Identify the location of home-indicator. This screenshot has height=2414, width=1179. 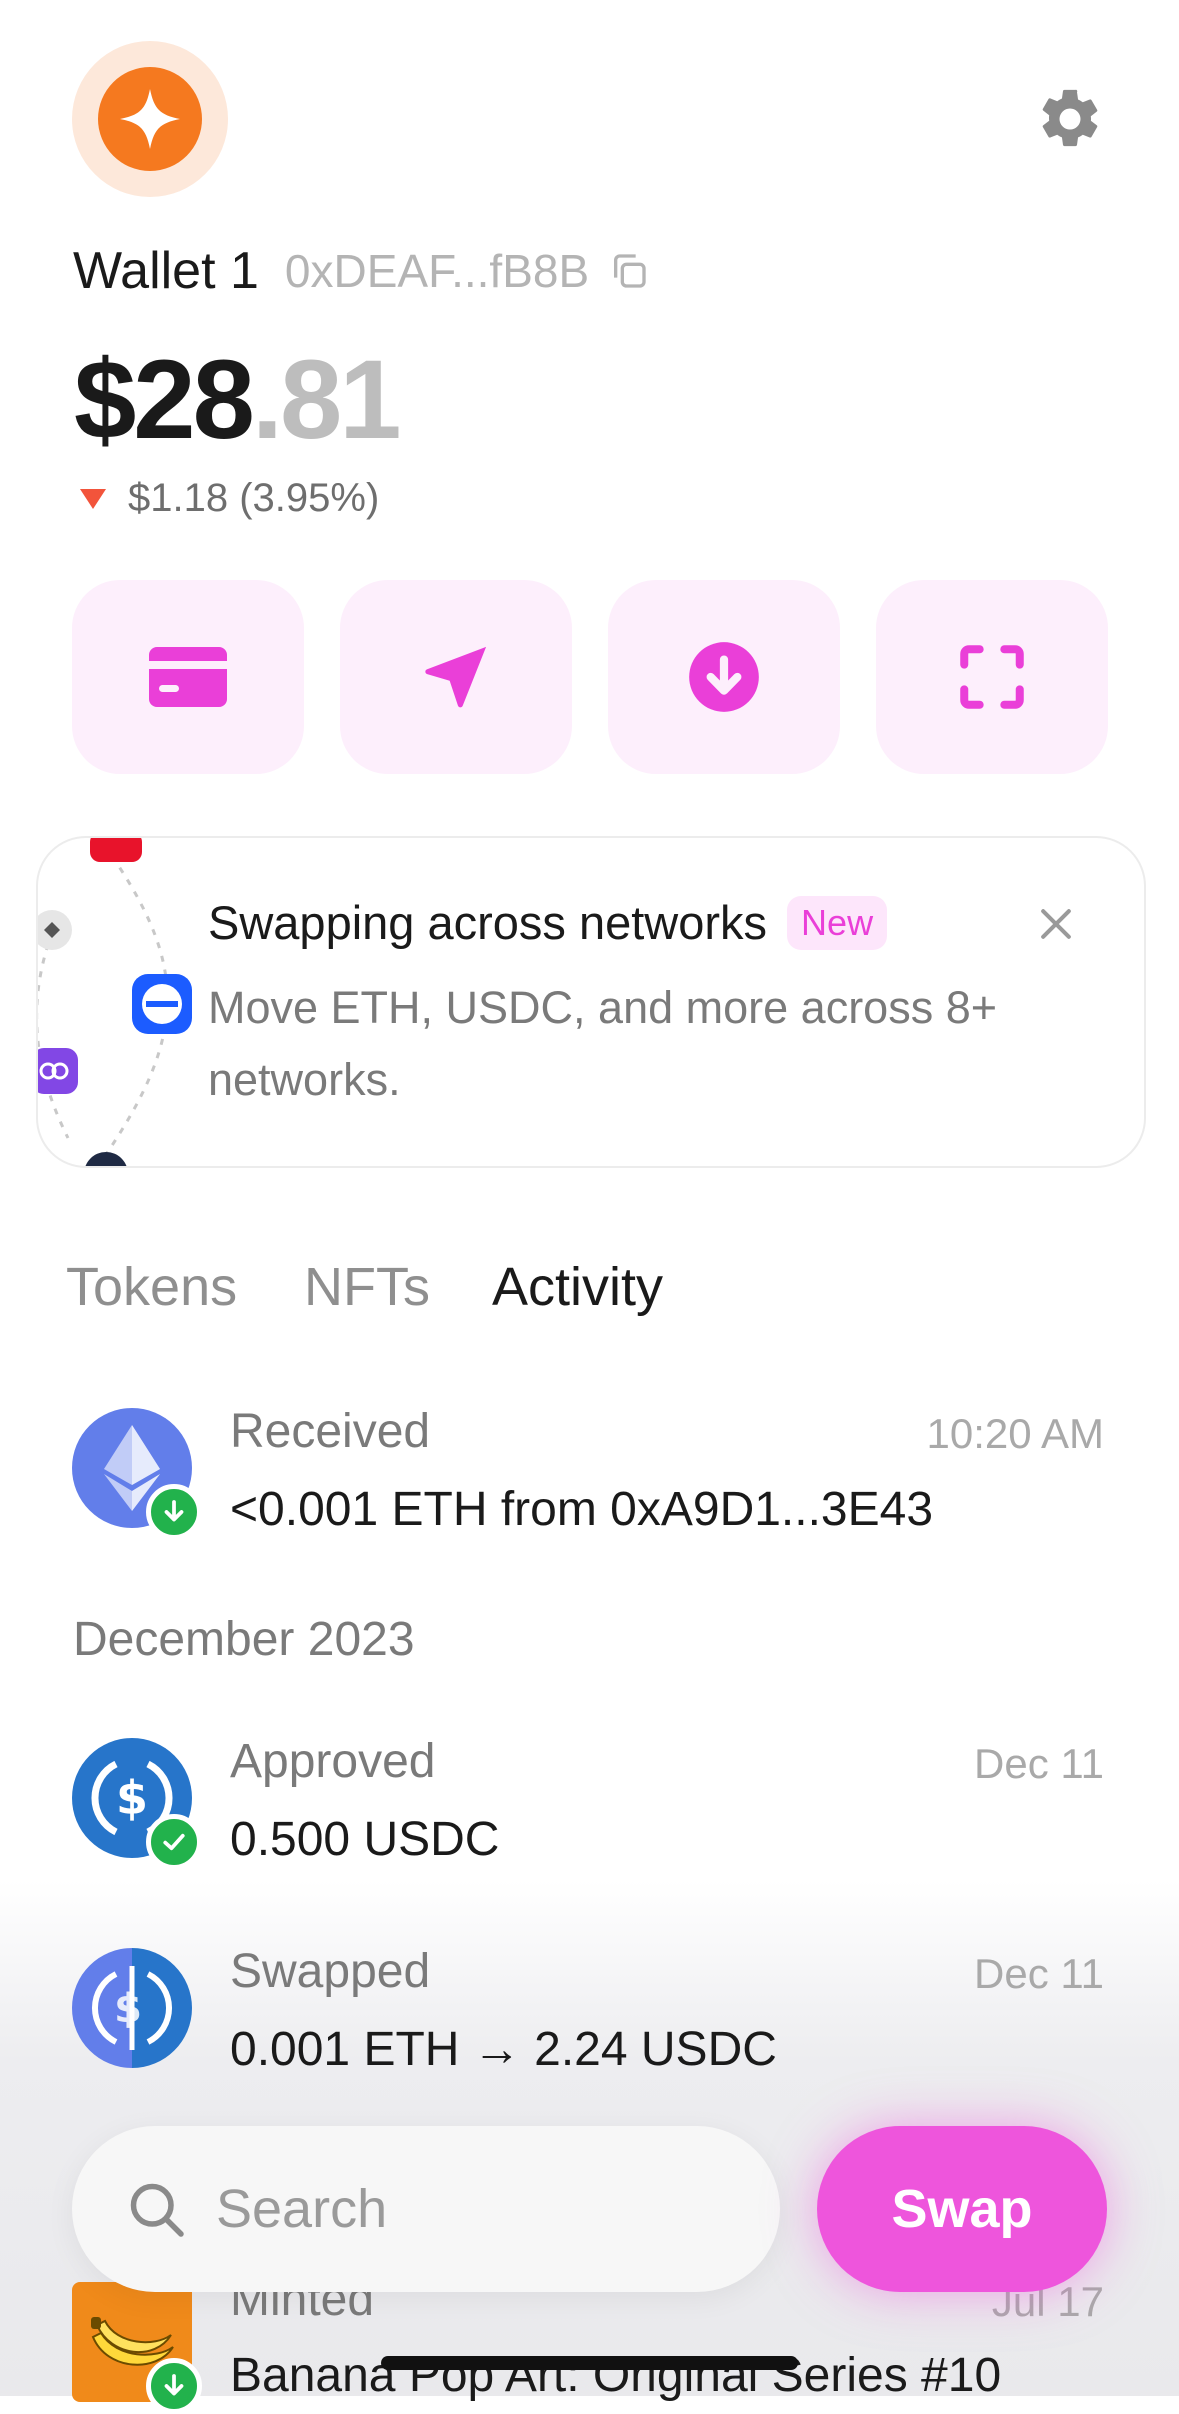
(589, 2363).